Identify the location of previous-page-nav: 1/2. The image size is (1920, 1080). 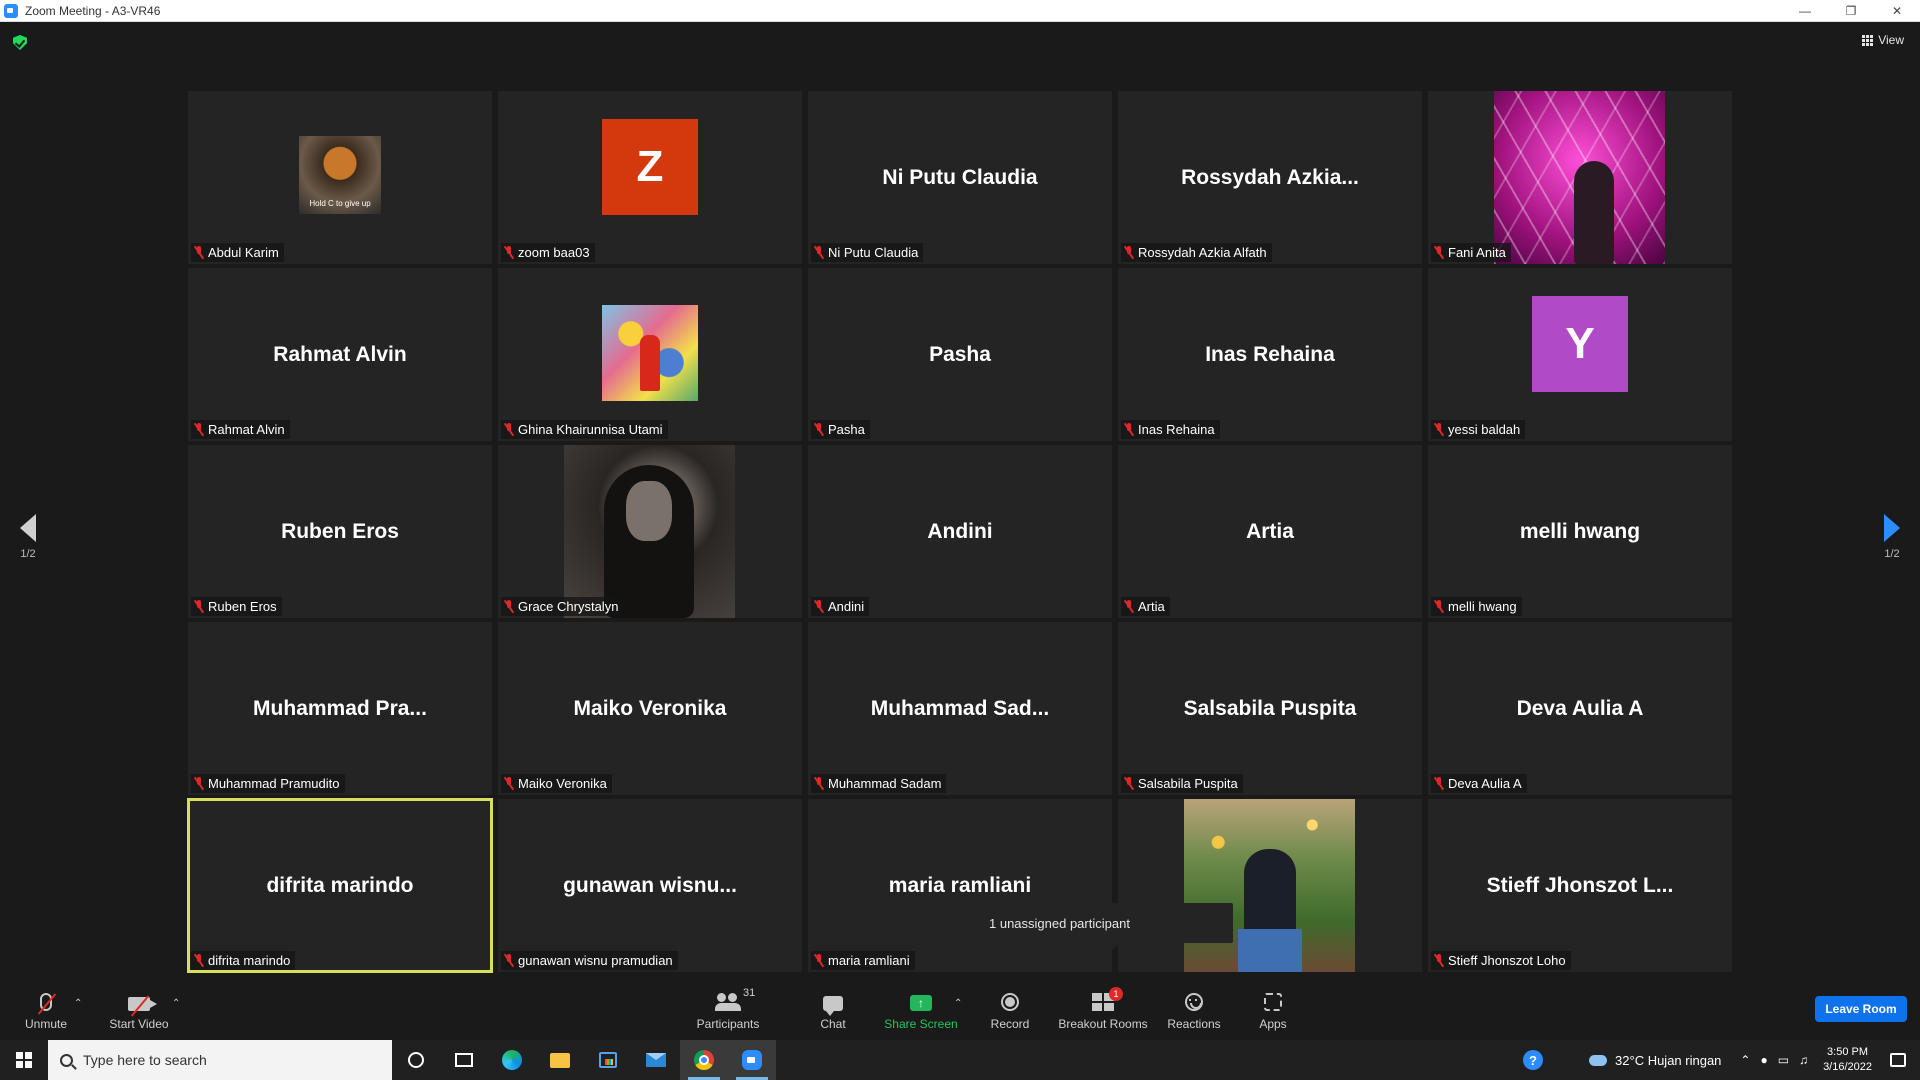
(28, 537).